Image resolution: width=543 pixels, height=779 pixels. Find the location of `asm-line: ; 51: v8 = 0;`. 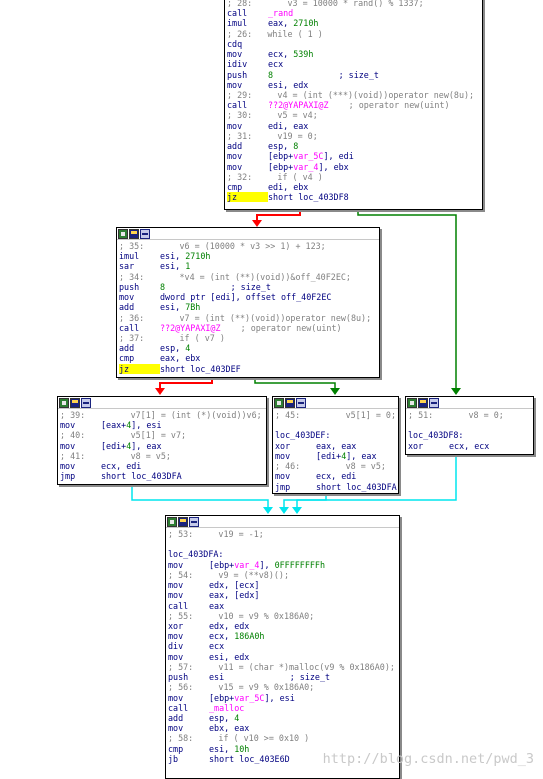

asm-line: ; 51: v8 = 0; is located at coordinates (470, 415).